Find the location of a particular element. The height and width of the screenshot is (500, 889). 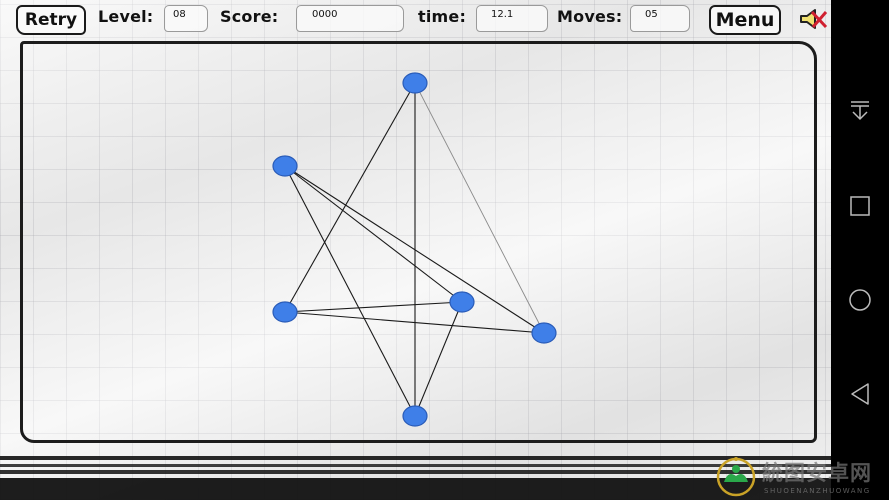

notification-pull-icon is located at coordinates (860, 111).